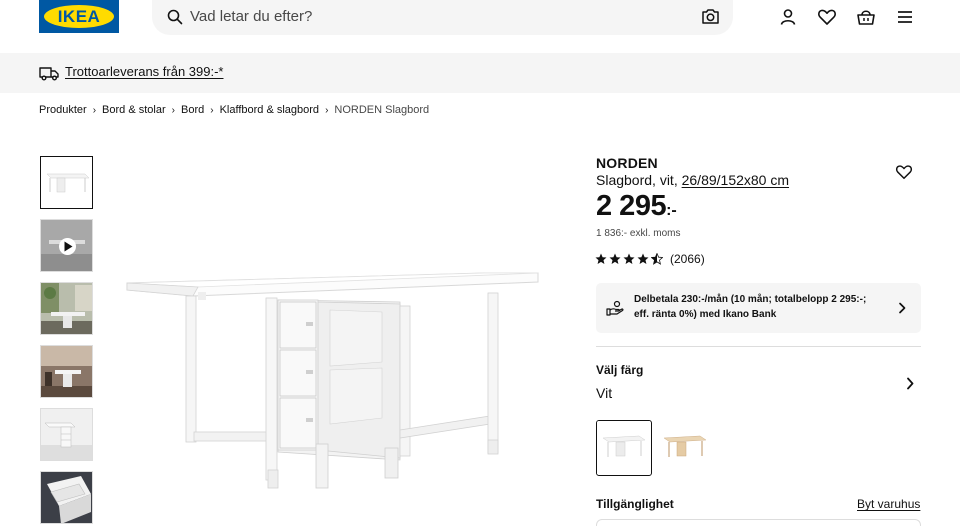 The width and height of the screenshot is (960, 526). I want to click on product-description: Slagbord, vit, 26/89/152x80 cm, so click(692, 180).